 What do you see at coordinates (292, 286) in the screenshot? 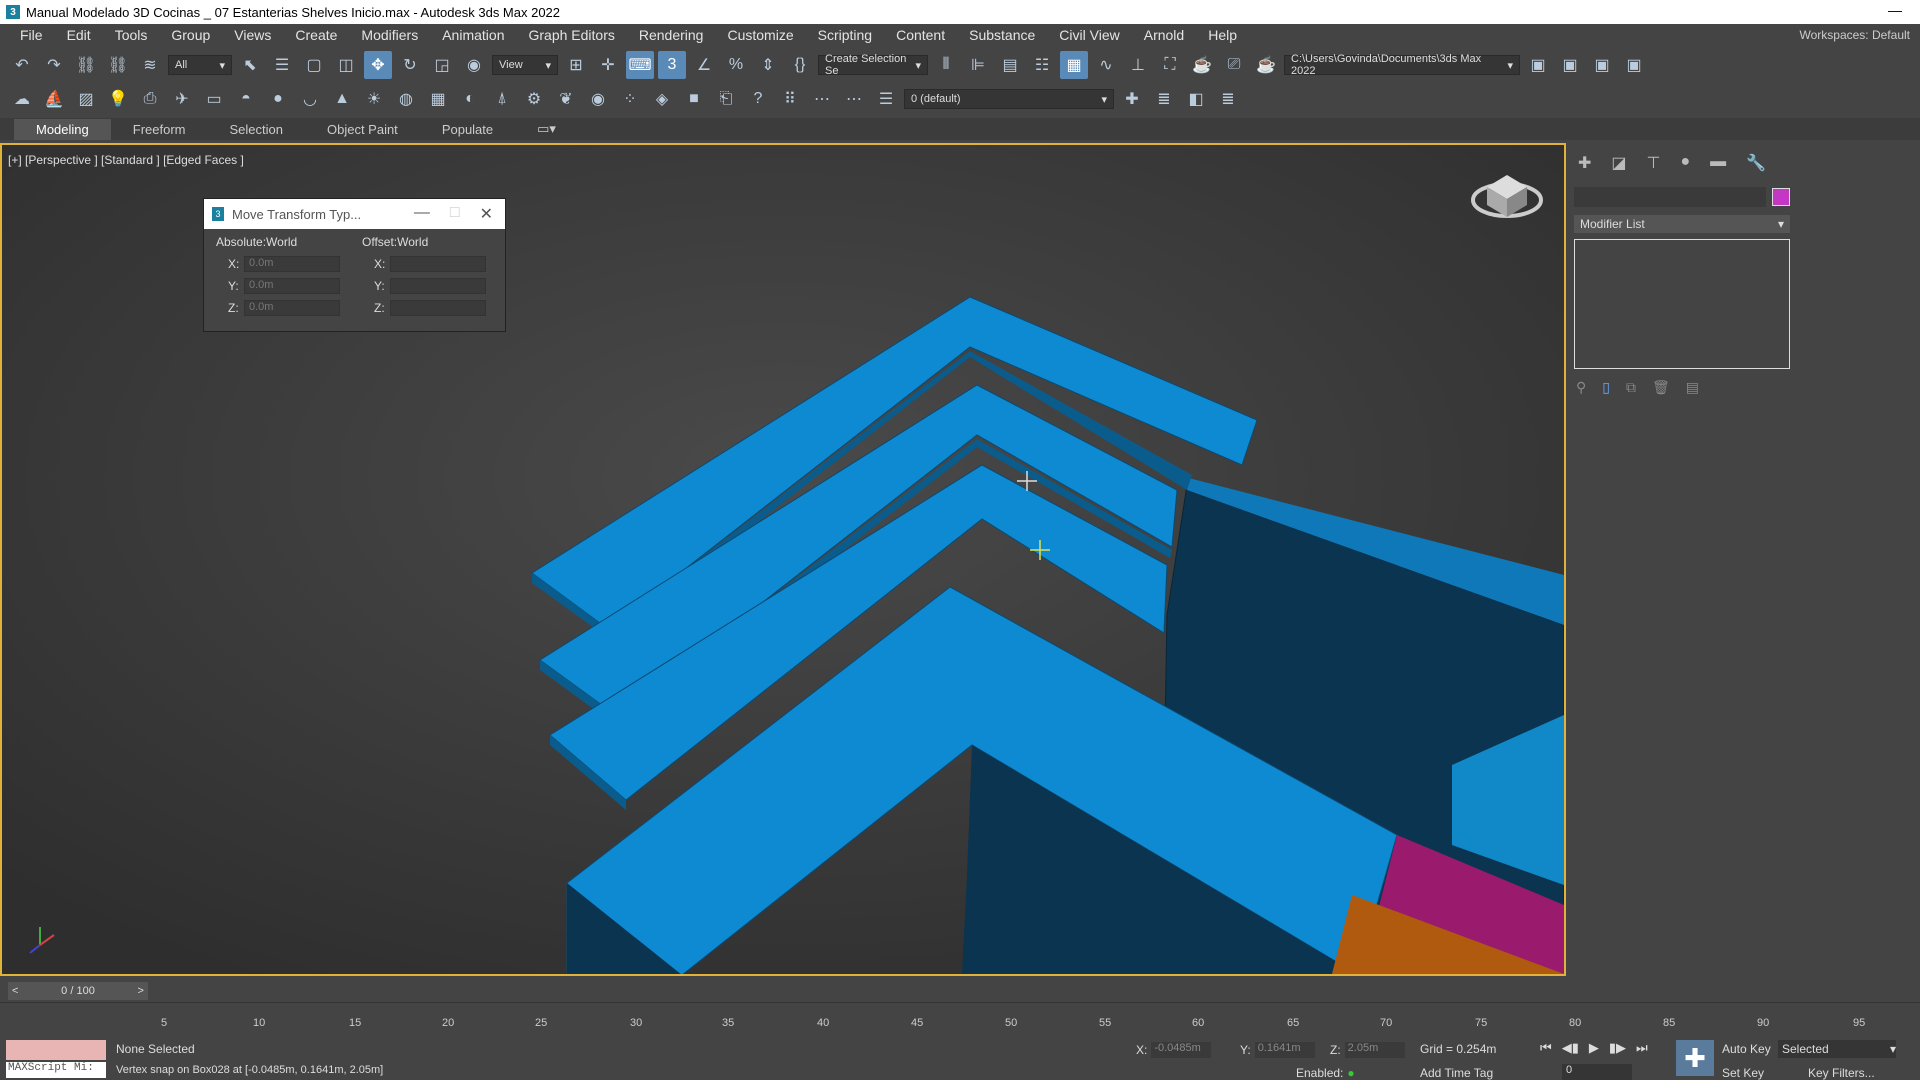
I see `absolute-y-input: 0.0m` at bounding box center [292, 286].